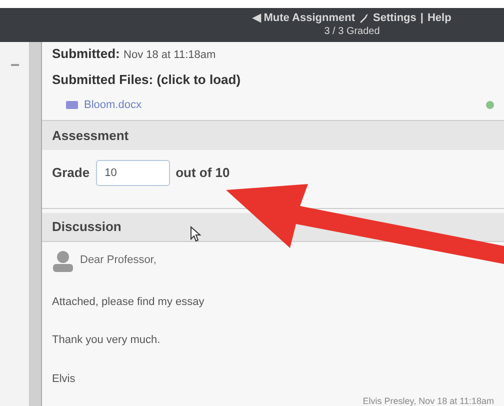  Describe the element at coordinates (118, 260) in the screenshot. I see `comment-text: Dear Professor,` at that location.